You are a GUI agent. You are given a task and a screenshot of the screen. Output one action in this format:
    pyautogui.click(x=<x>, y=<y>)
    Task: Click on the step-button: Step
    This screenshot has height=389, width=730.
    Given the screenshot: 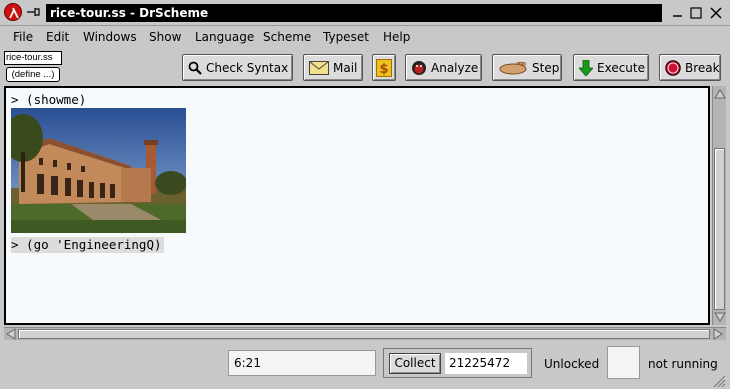 What is the action you would take?
    pyautogui.click(x=527, y=67)
    